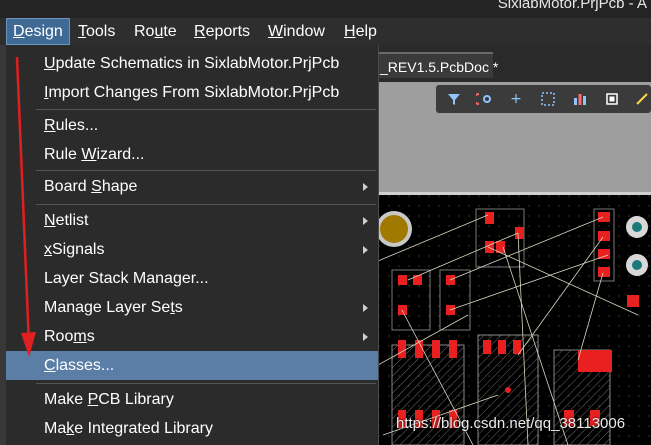 Image resolution: width=651 pixels, height=445 pixels. What do you see at coordinates (192, 220) in the screenshot?
I see `menu-item-netlist: Netlist` at bounding box center [192, 220].